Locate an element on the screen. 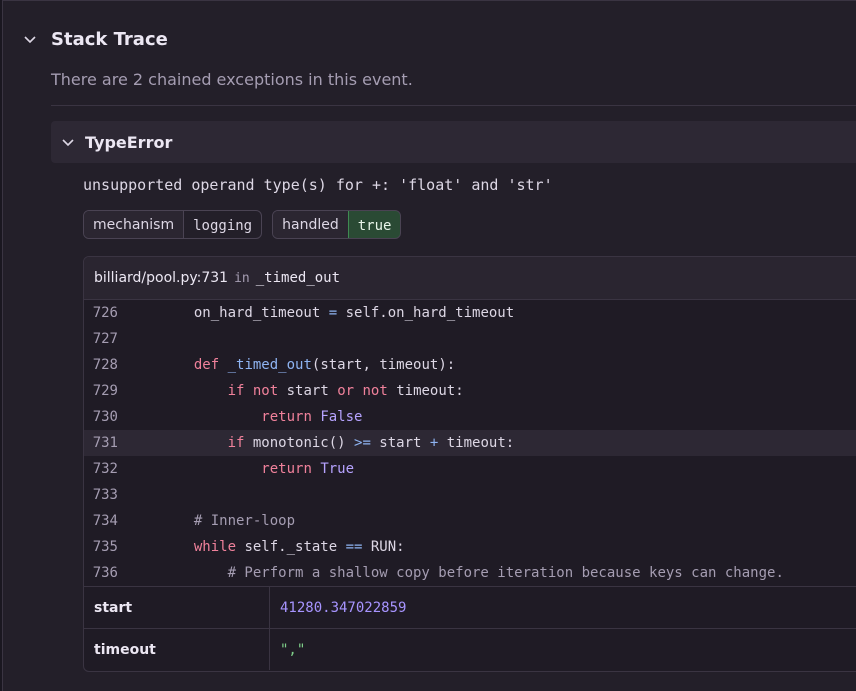 Image resolution: width=856 pixels, height=691 pixels. code-line: 728 def _timed_out(start, timeout): is located at coordinates (470, 365).